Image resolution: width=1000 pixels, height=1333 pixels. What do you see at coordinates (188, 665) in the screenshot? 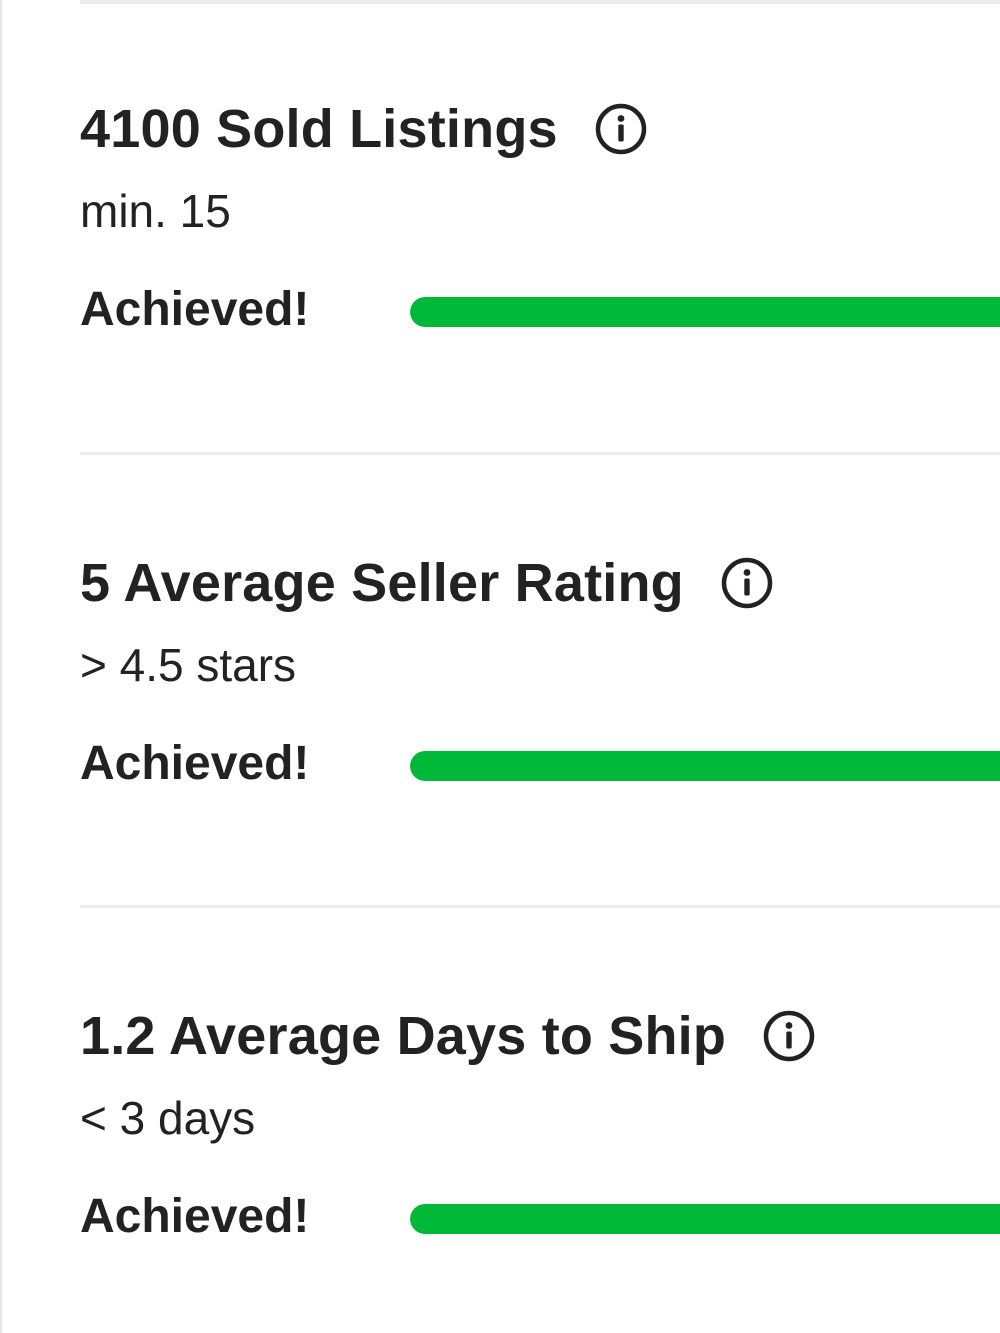
I see `metric-requirement: > 4.5 stars` at bounding box center [188, 665].